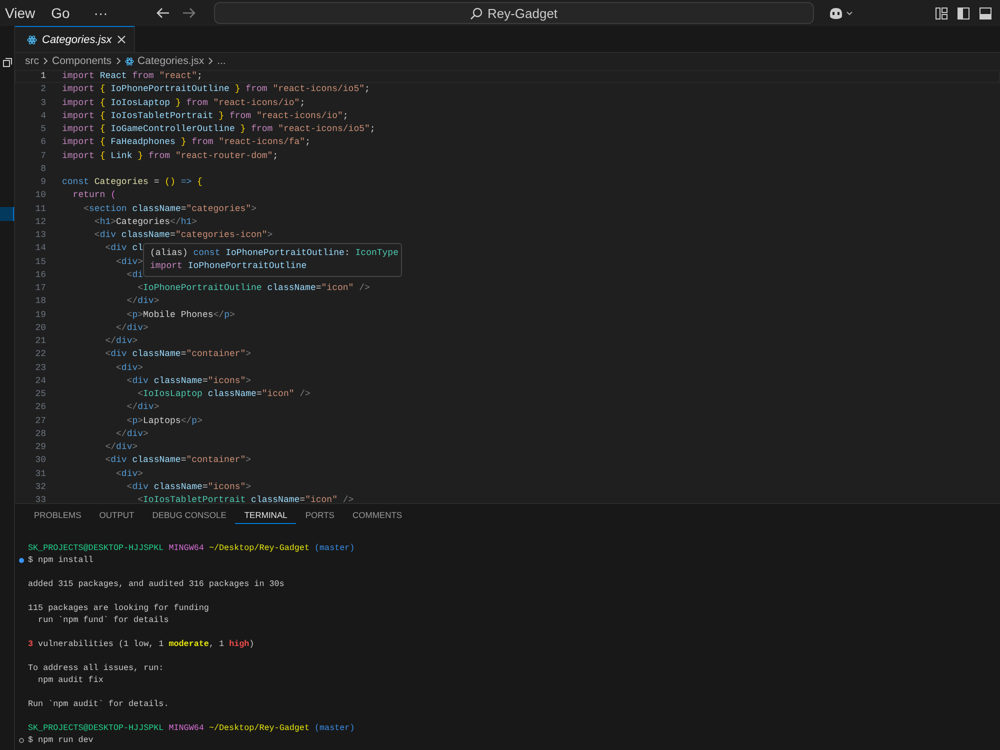  What do you see at coordinates (43, 143) in the screenshot?
I see `line-number: 6` at bounding box center [43, 143].